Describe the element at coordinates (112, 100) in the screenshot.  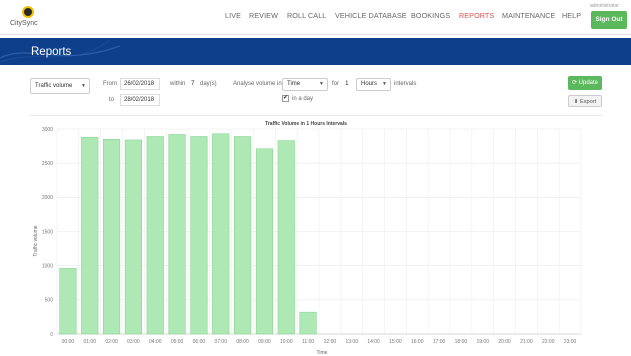
I see `to-label: to` at that location.